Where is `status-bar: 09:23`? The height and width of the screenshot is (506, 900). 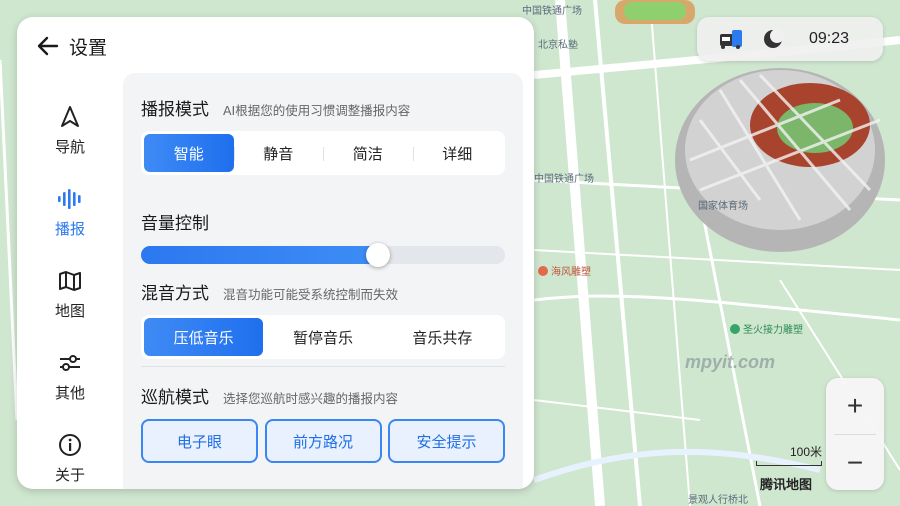
status-bar: 09:23 is located at coordinates (790, 39).